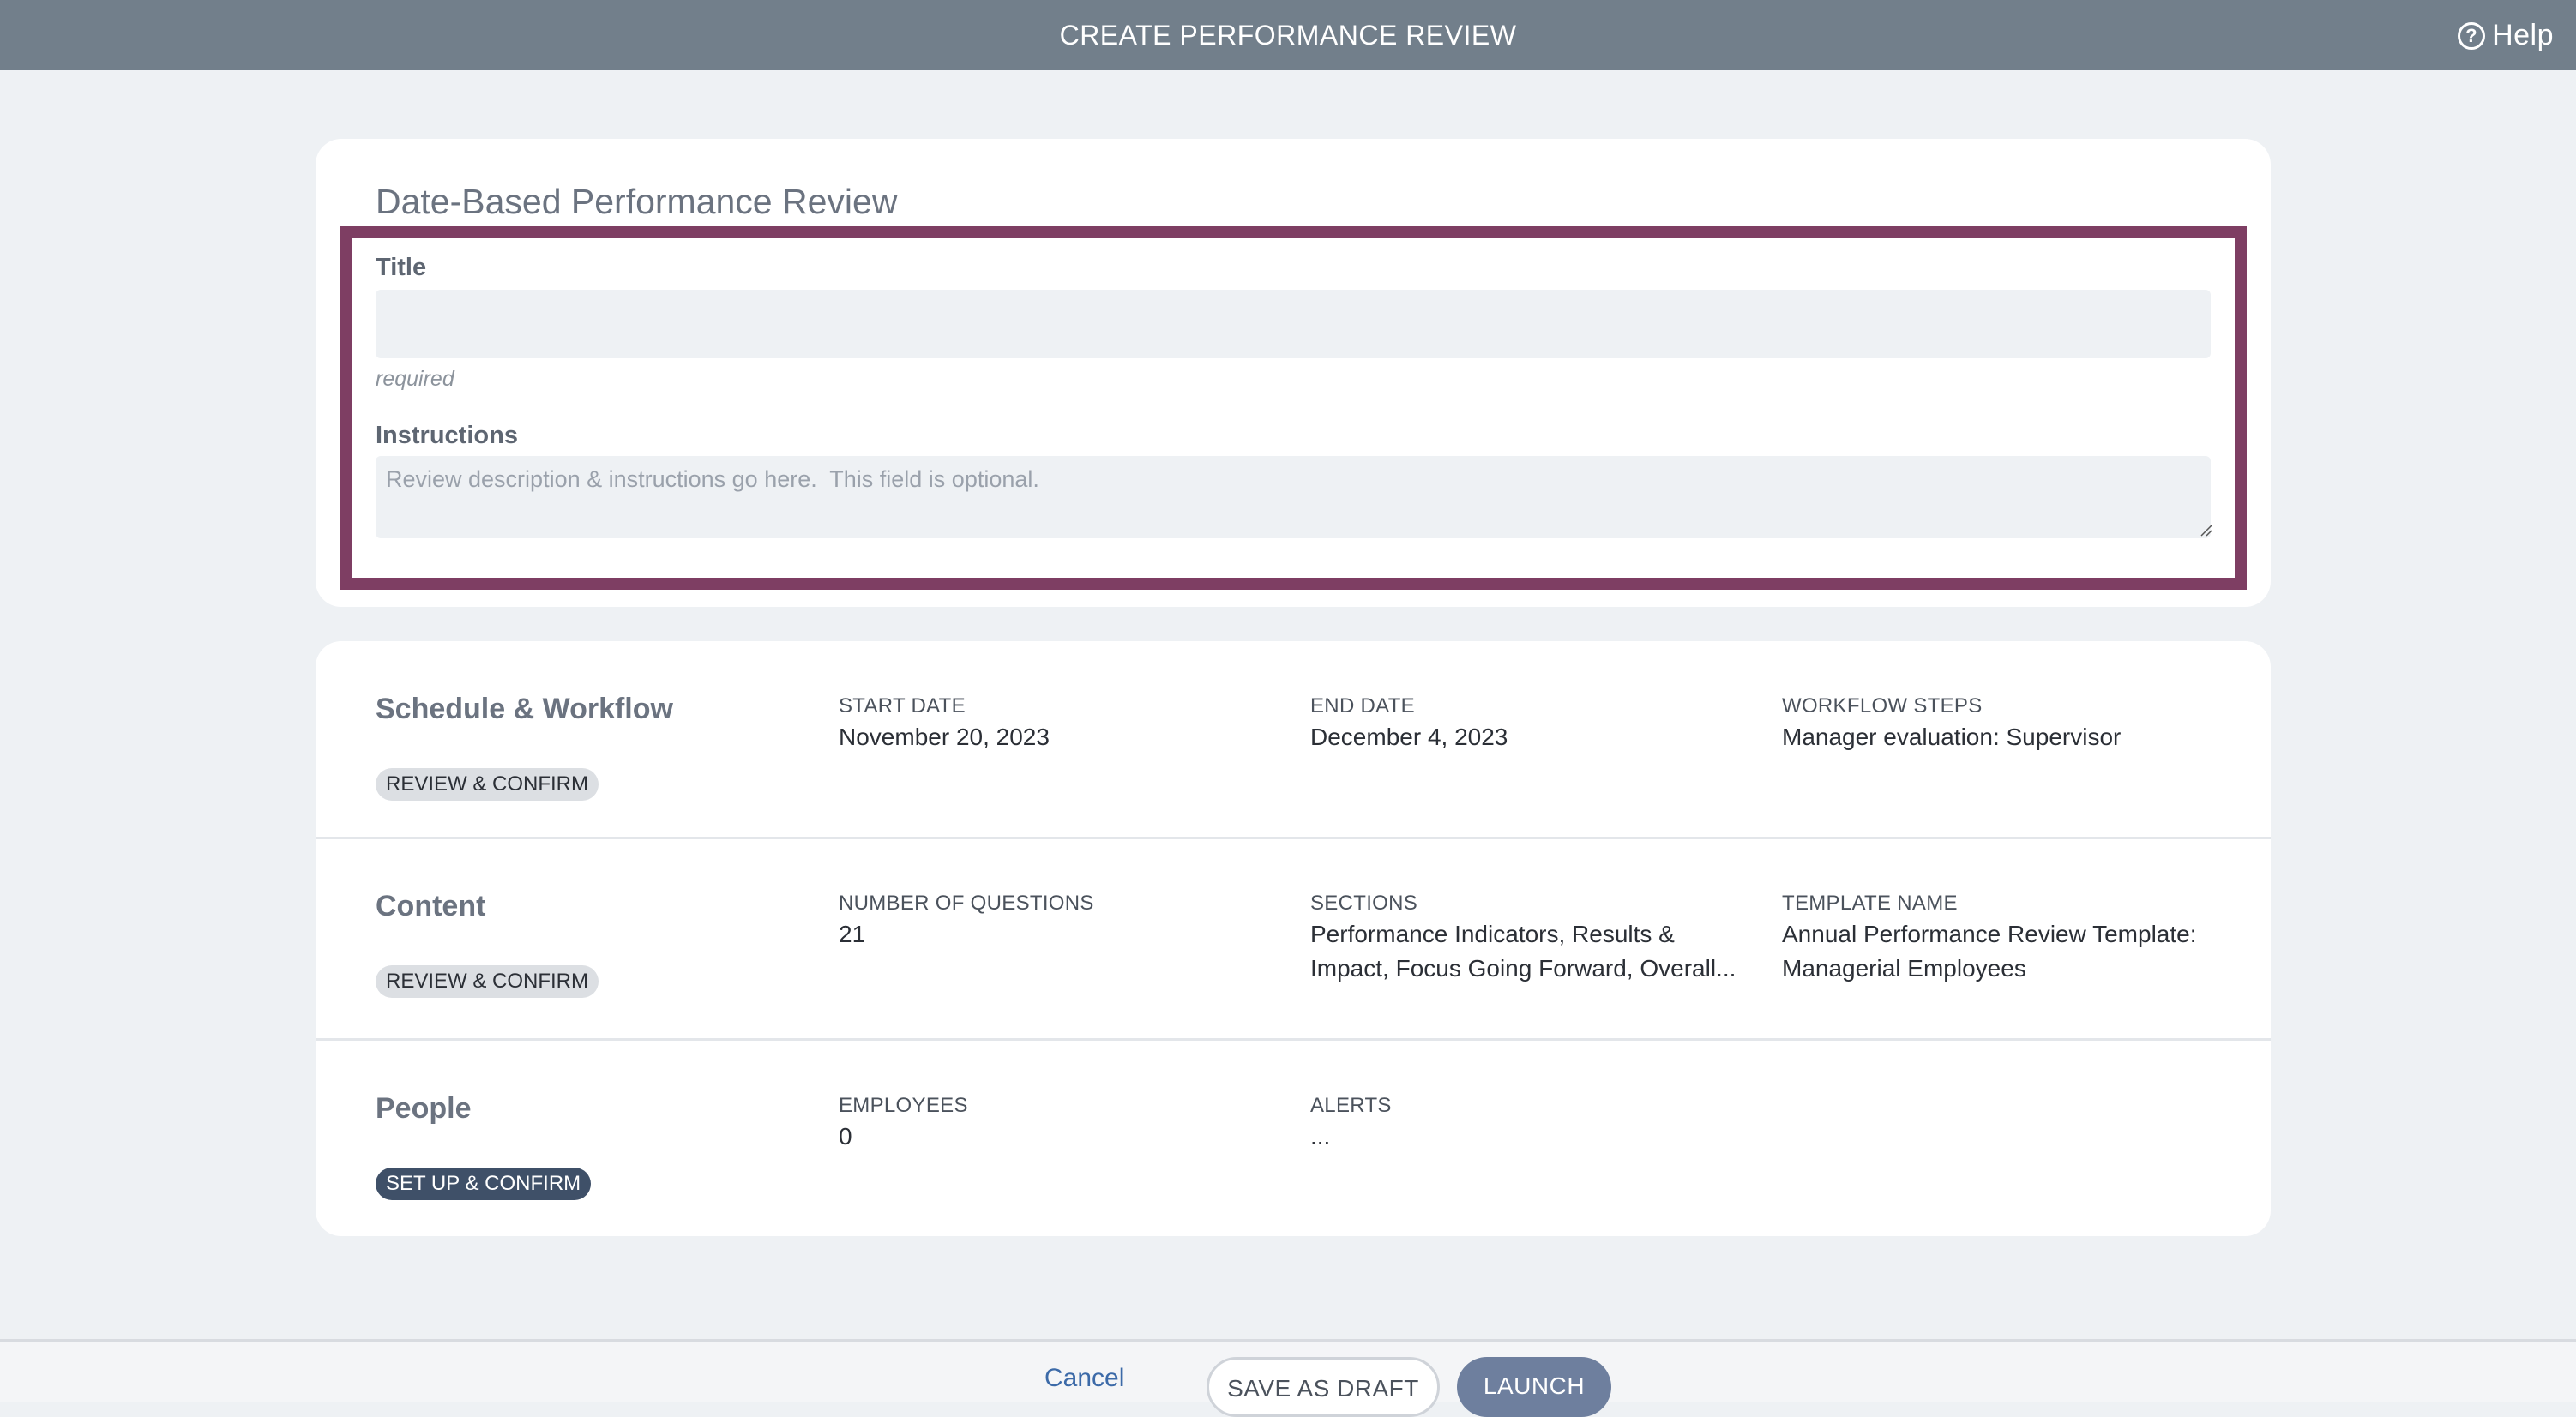 This screenshot has height=1417, width=2576. I want to click on page-title: CREATE PERFORMANCE REVIEW, so click(1288, 35).